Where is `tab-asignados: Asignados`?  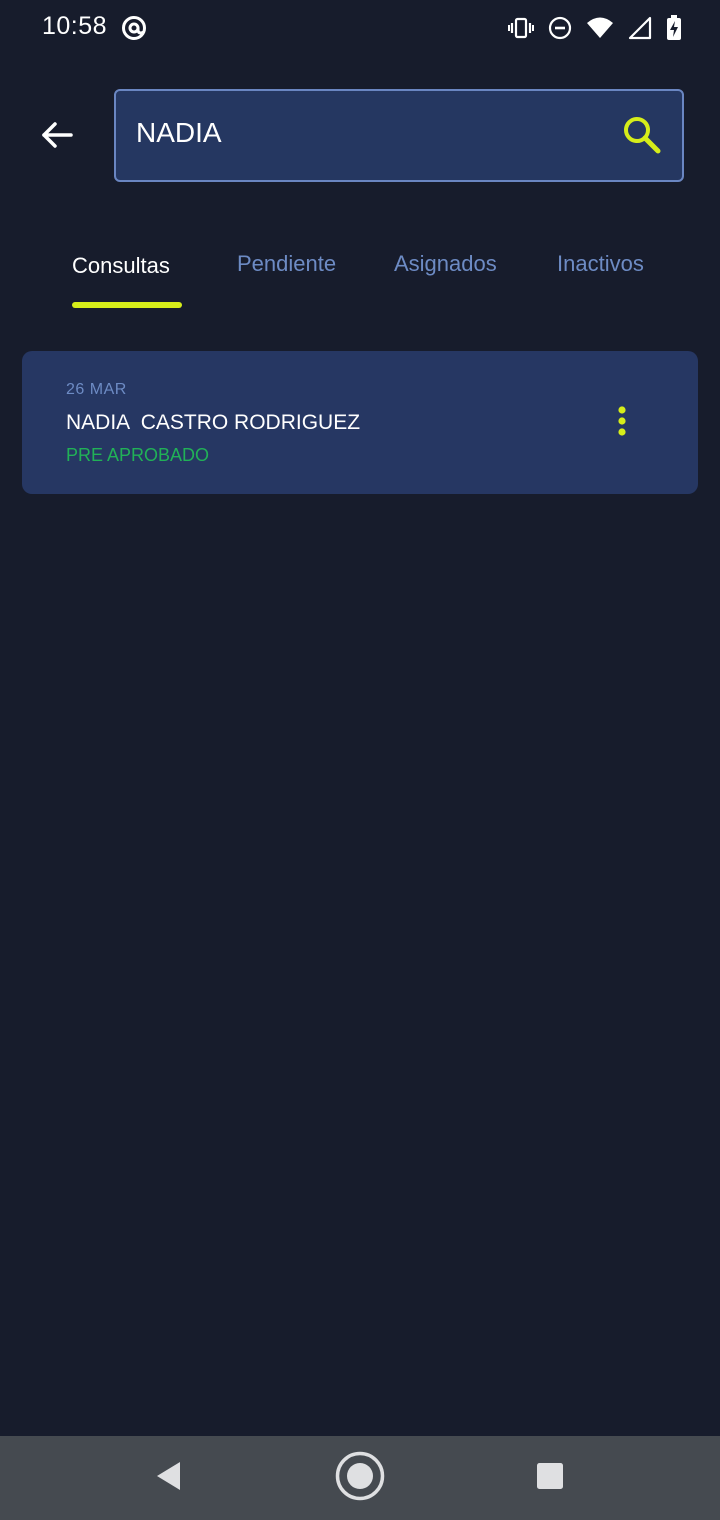
tab-asignados: Asignados is located at coordinates (454, 275).